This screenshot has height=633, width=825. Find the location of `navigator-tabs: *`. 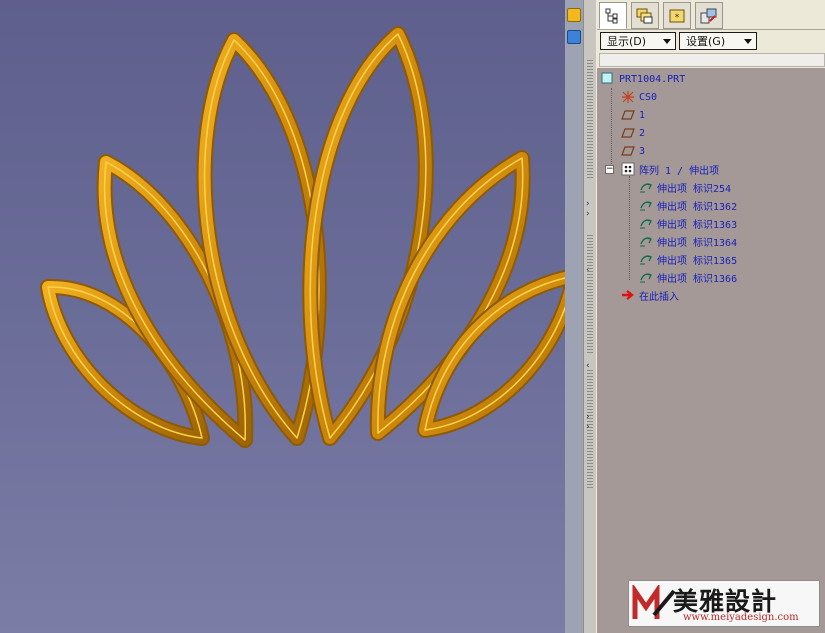

navigator-tabs: * is located at coordinates (711, 15).